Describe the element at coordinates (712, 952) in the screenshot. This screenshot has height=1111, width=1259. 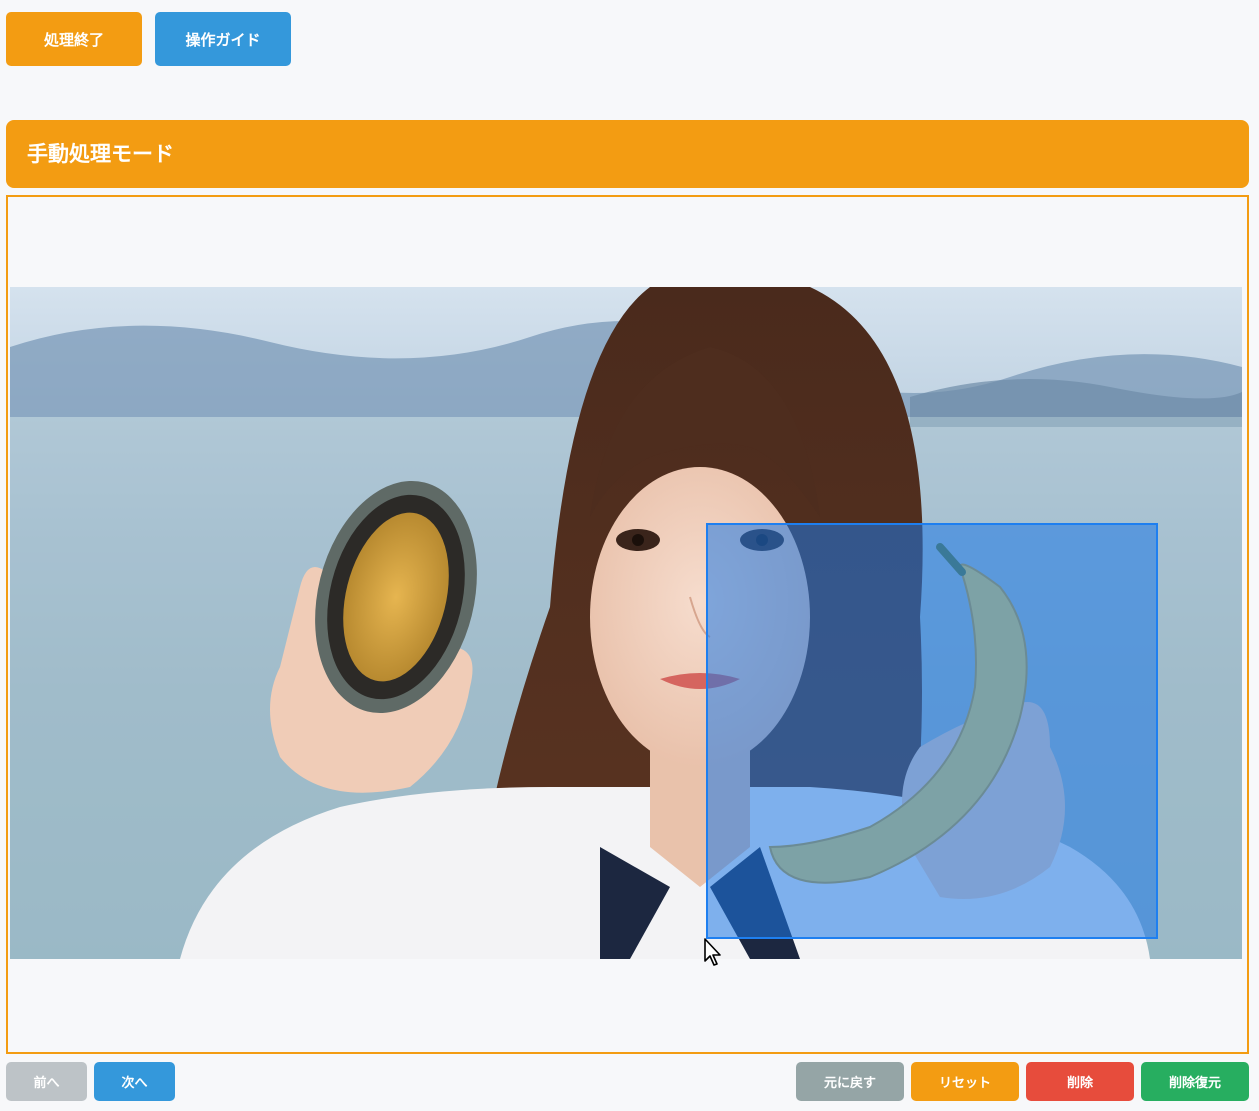
I see `mouse-pointer-icon` at that location.